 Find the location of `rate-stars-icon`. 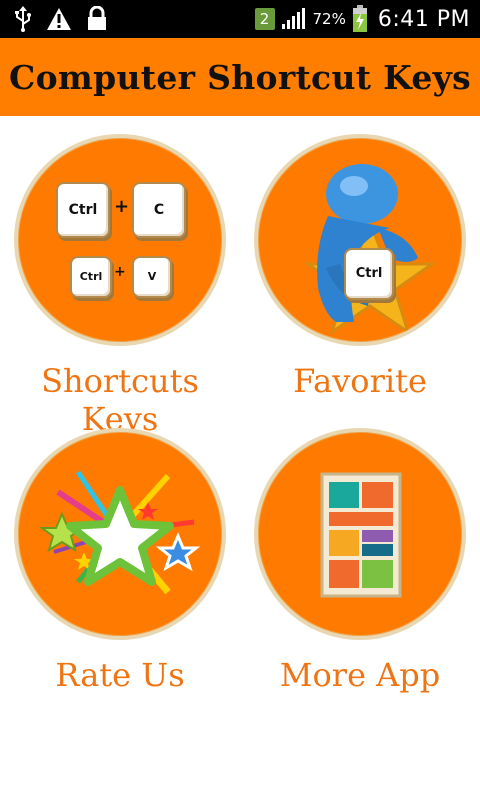

rate-stars-icon is located at coordinates (120, 534).